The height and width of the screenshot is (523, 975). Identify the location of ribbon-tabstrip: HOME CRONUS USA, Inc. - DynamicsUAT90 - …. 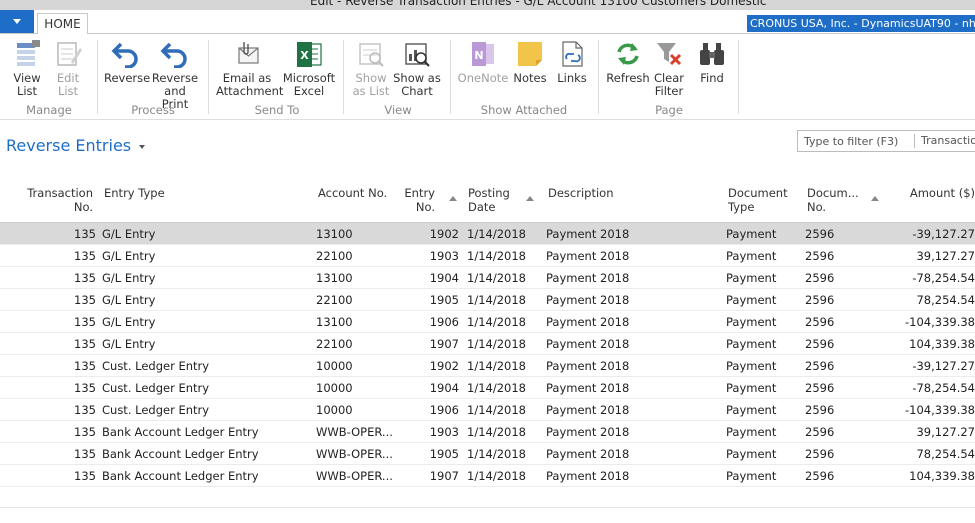
(487, 22).